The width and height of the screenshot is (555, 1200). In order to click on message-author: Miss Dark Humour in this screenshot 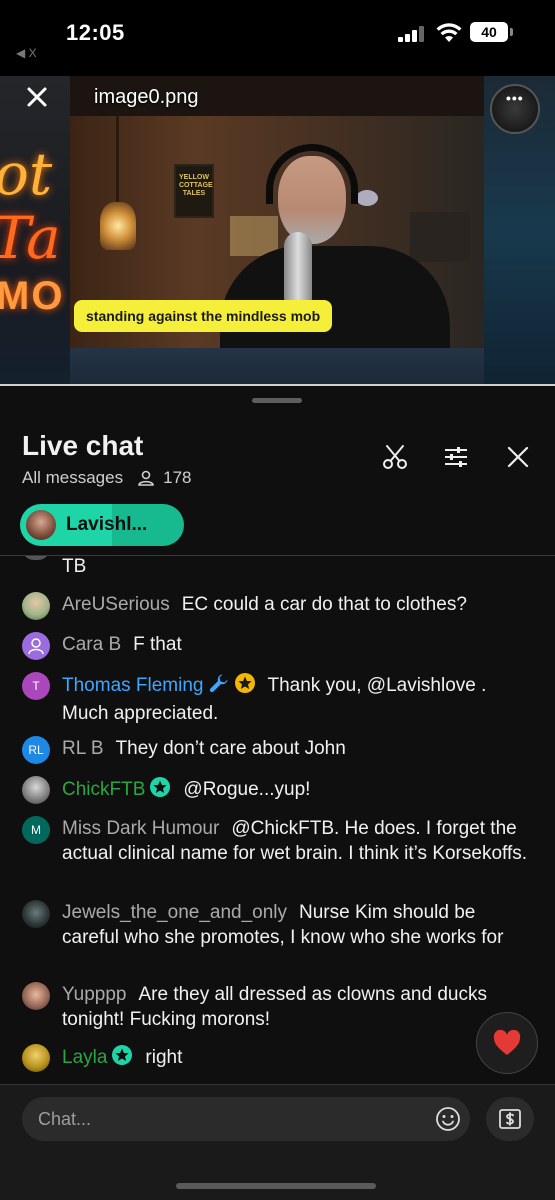, I will do `click(140, 828)`.